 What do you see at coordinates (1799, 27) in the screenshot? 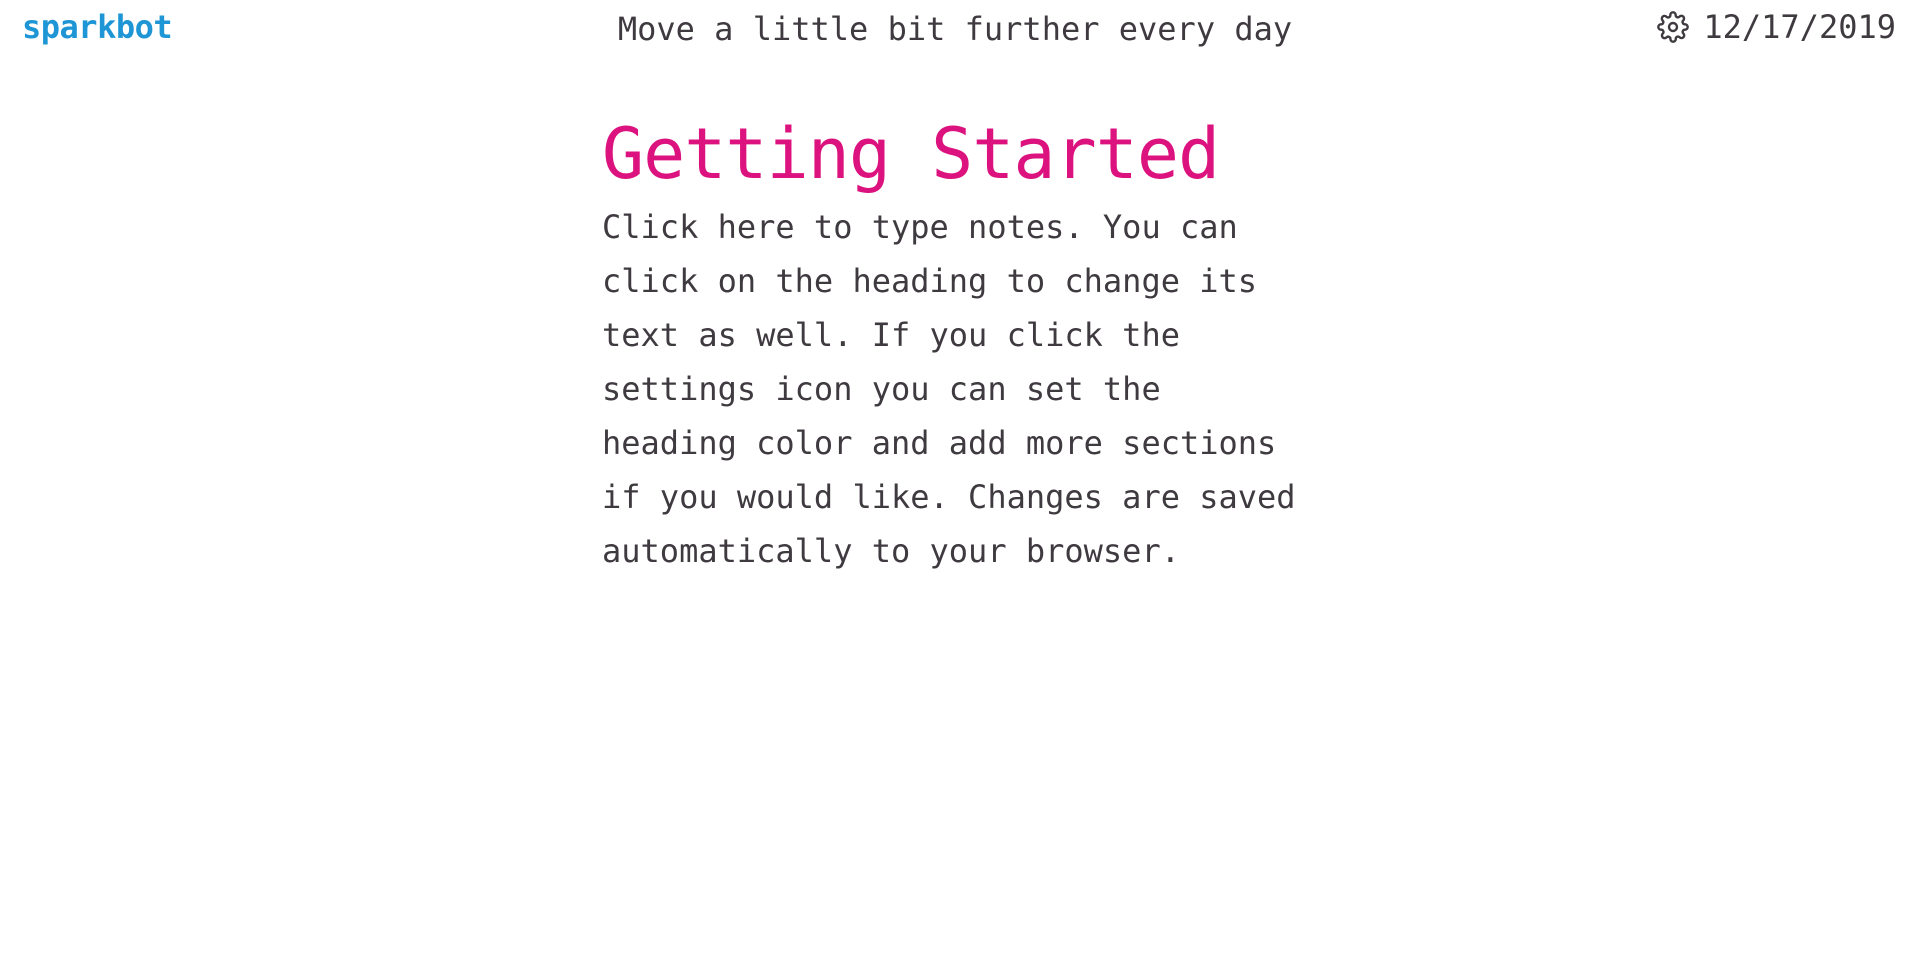
I see `current-date: 12/17/2019` at bounding box center [1799, 27].